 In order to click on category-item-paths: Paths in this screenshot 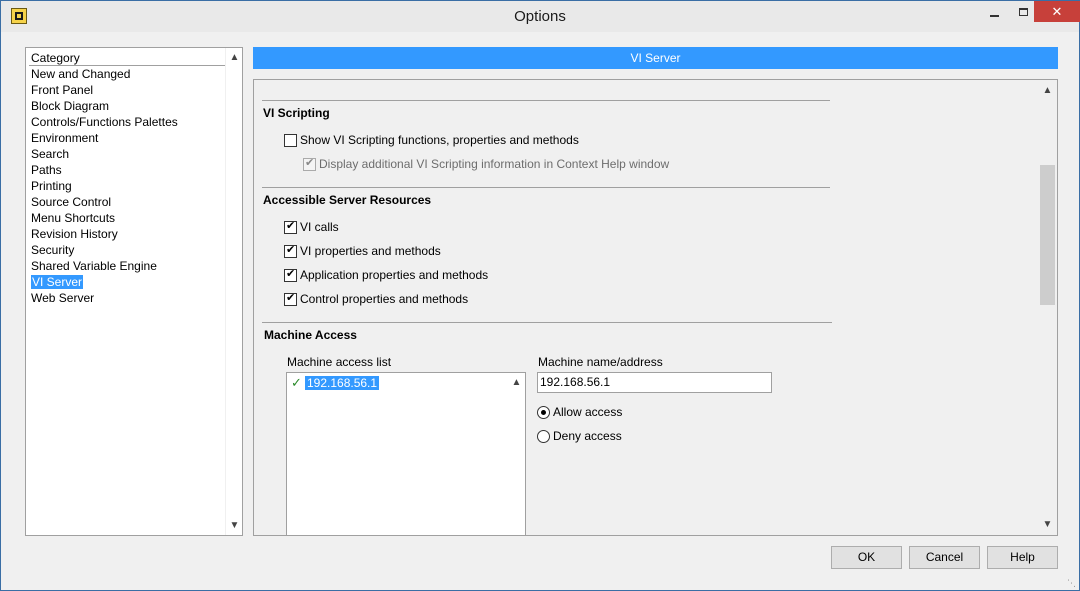, I will do `click(127, 170)`.